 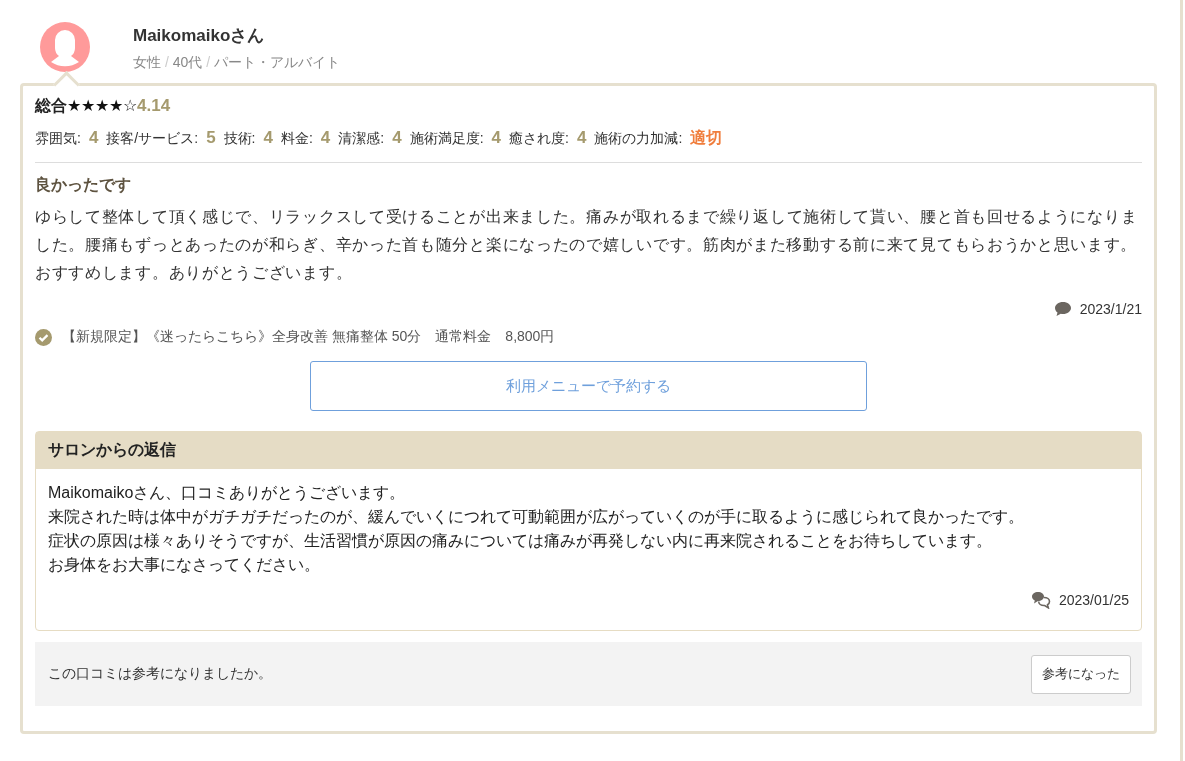 I want to click on reply-text: Maikomaikoさん、口コミありがとうございます。 来院された時は体中がガチガチだったのが、緩んでいくにつれて可動範囲が広がっていくのが手に取るように感じられて良かったです。 症状の原因は様々ありそうですが、生活習慣が原因の痛みについては痛みが再発しない内に再来院されることをお待ちしています。 お身体をお大事になさってください。, so click(x=536, y=529).